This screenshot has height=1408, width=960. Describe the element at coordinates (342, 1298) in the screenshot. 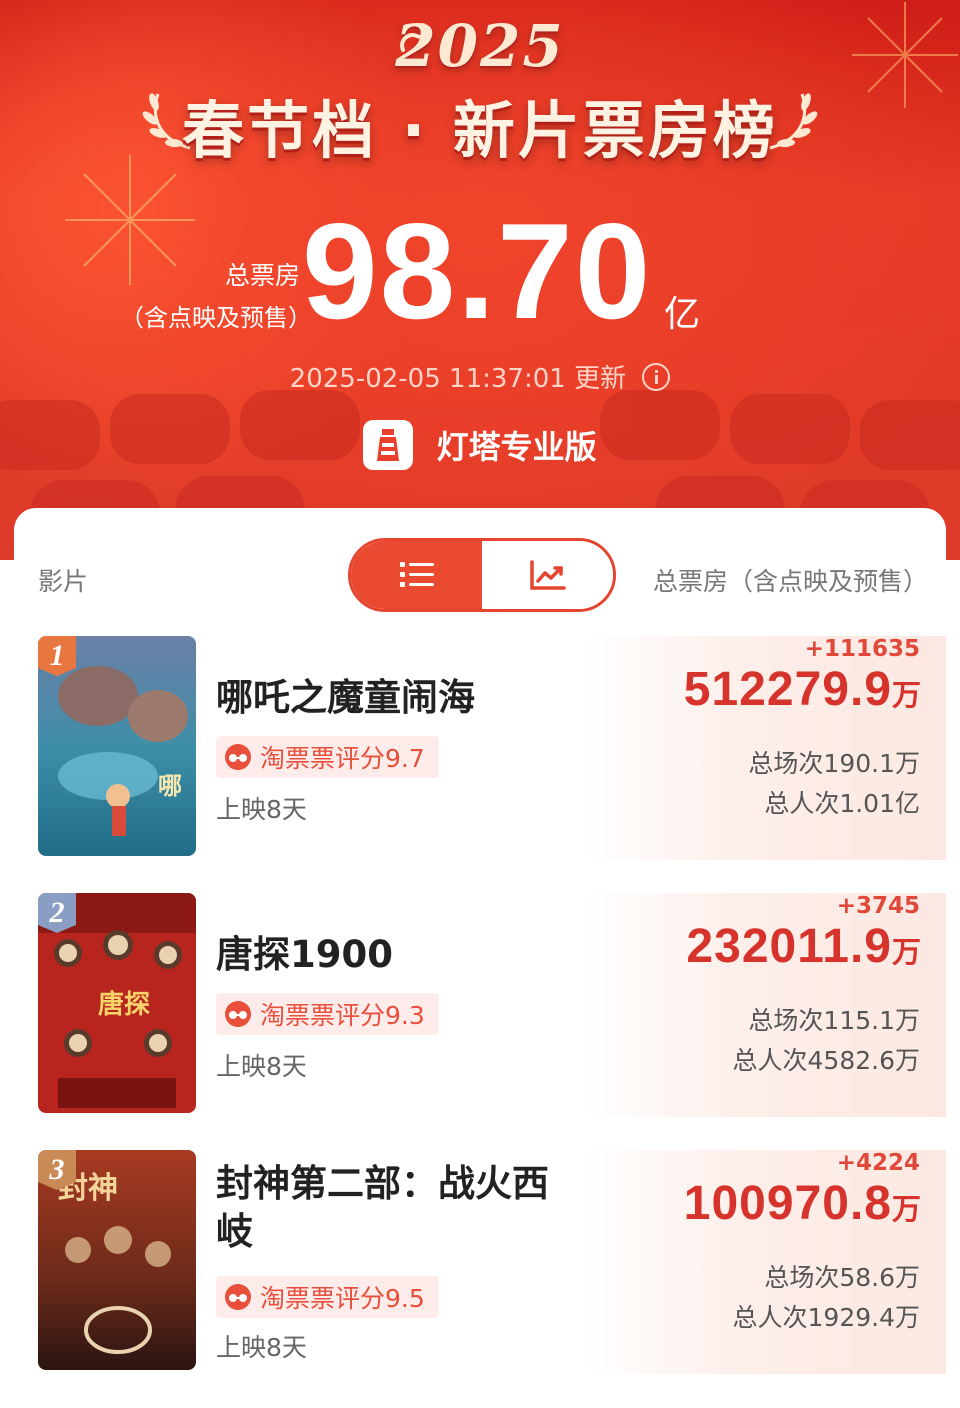

I see `rating-text: 淘票票评分9.5` at that location.